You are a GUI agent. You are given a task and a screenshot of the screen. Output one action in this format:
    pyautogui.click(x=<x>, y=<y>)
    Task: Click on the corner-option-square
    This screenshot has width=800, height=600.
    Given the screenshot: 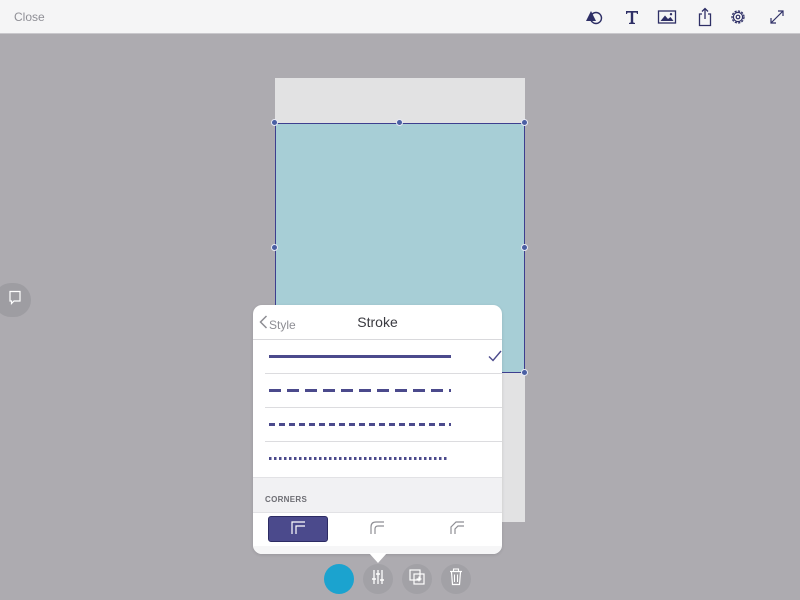 What is the action you would take?
    pyautogui.click(x=298, y=529)
    